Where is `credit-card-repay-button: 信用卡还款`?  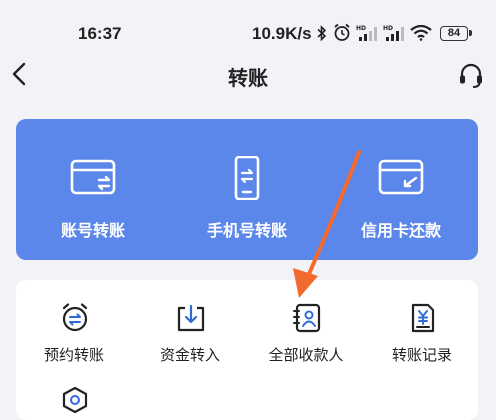
credit-card-repay-button: 信用卡还款 is located at coordinates (401, 189).